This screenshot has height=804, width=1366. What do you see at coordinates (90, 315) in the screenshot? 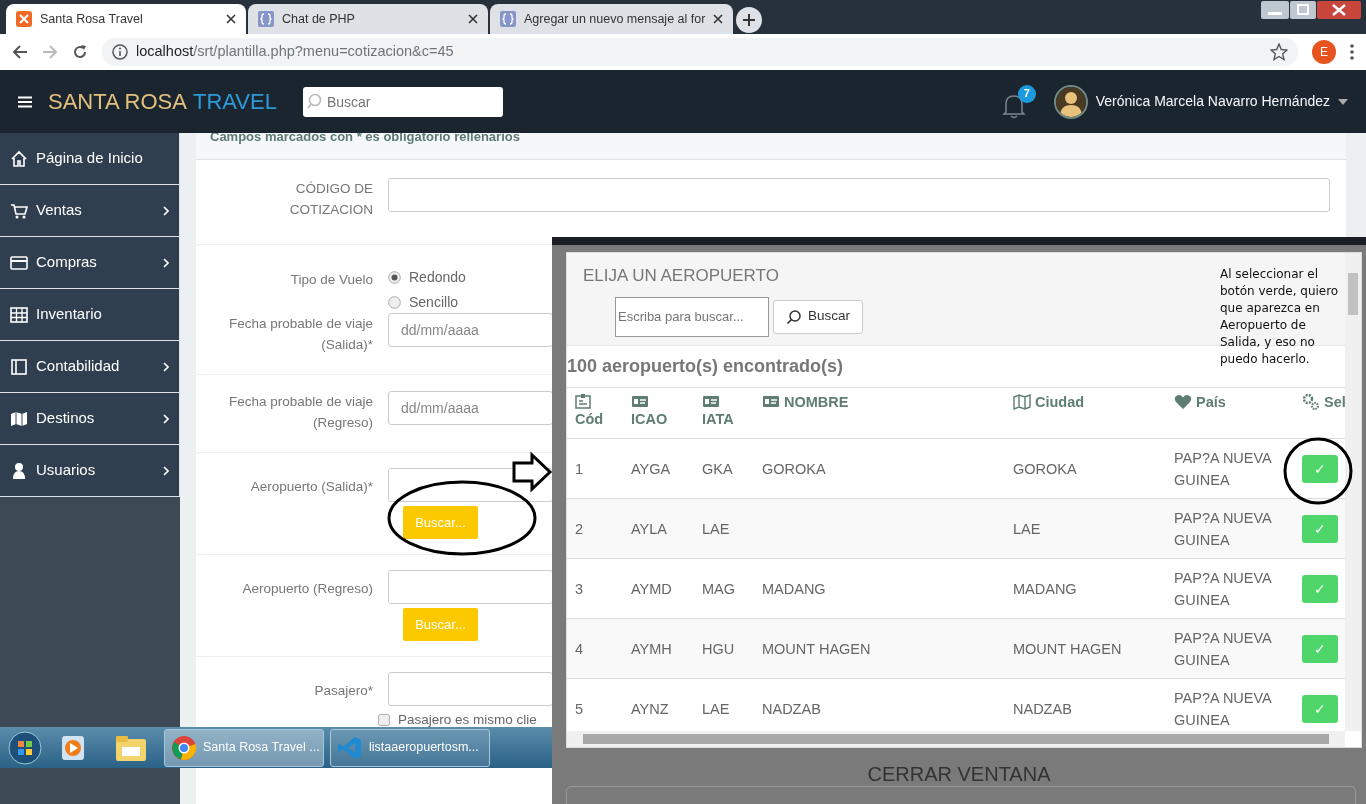
I see `sidebar-item: Inventario` at bounding box center [90, 315].